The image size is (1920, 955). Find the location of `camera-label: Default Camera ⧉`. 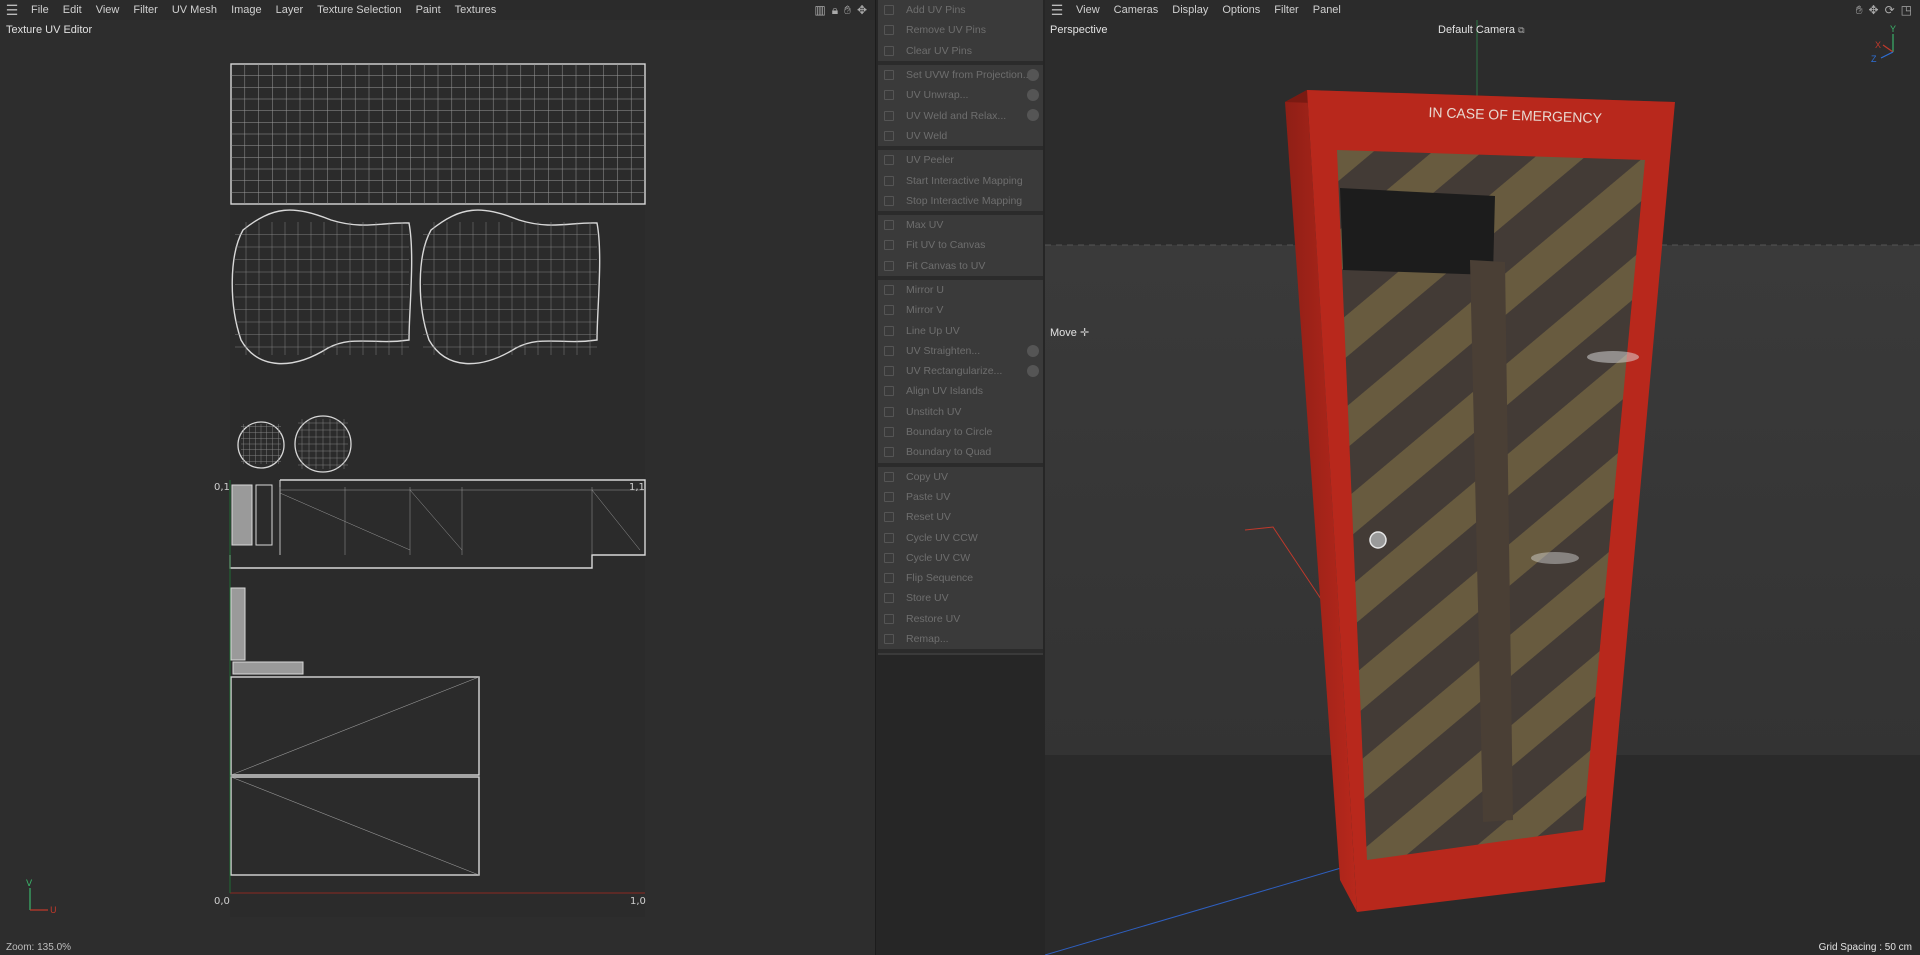

camera-label: Default Camera ⧉ is located at coordinates (1481, 30).